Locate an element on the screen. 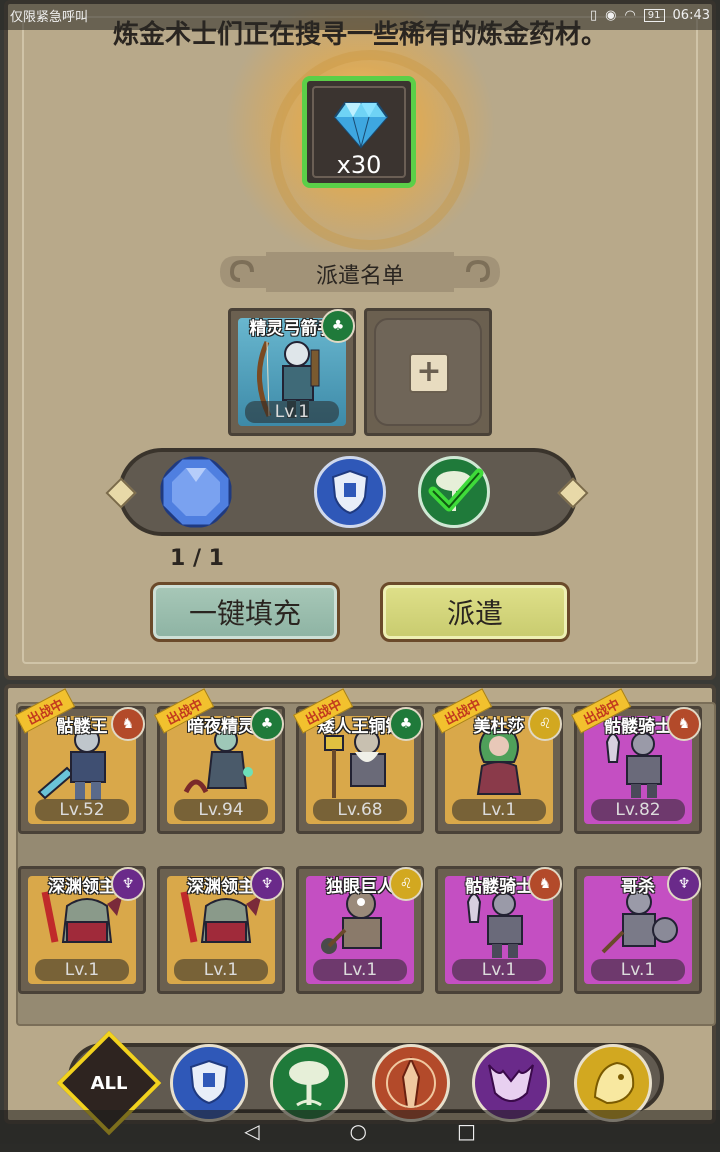  recent-apps-icon: □ is located at coordinates (466, 1131).